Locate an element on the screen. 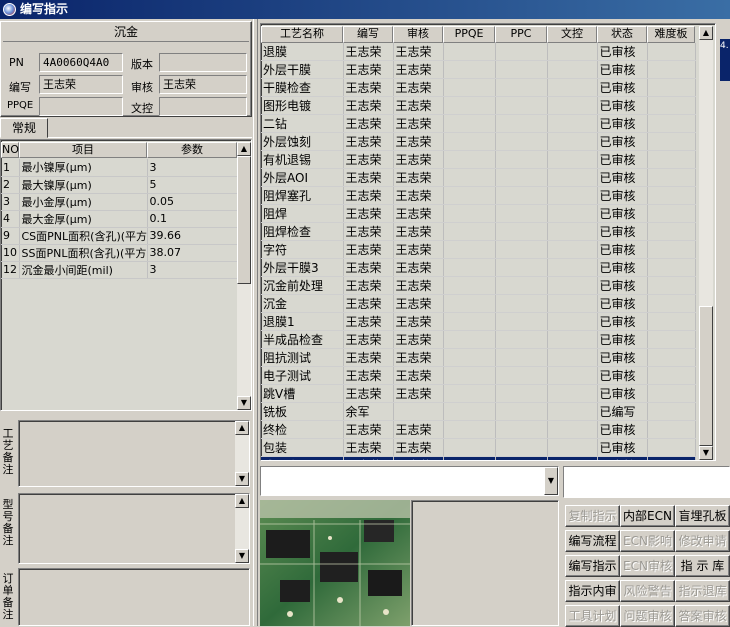 The width and height of the screenshot is (730, 627). process-combo: ▼ is located at coordinates (409, 481).